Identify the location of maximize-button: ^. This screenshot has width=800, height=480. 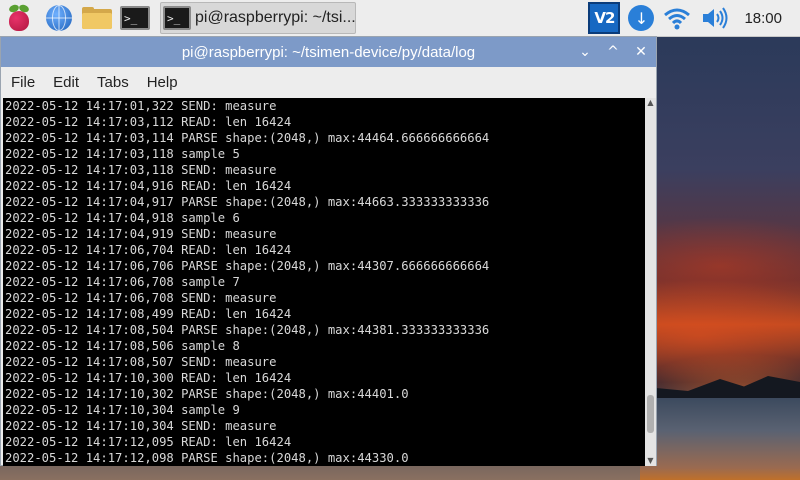
(613, 52).